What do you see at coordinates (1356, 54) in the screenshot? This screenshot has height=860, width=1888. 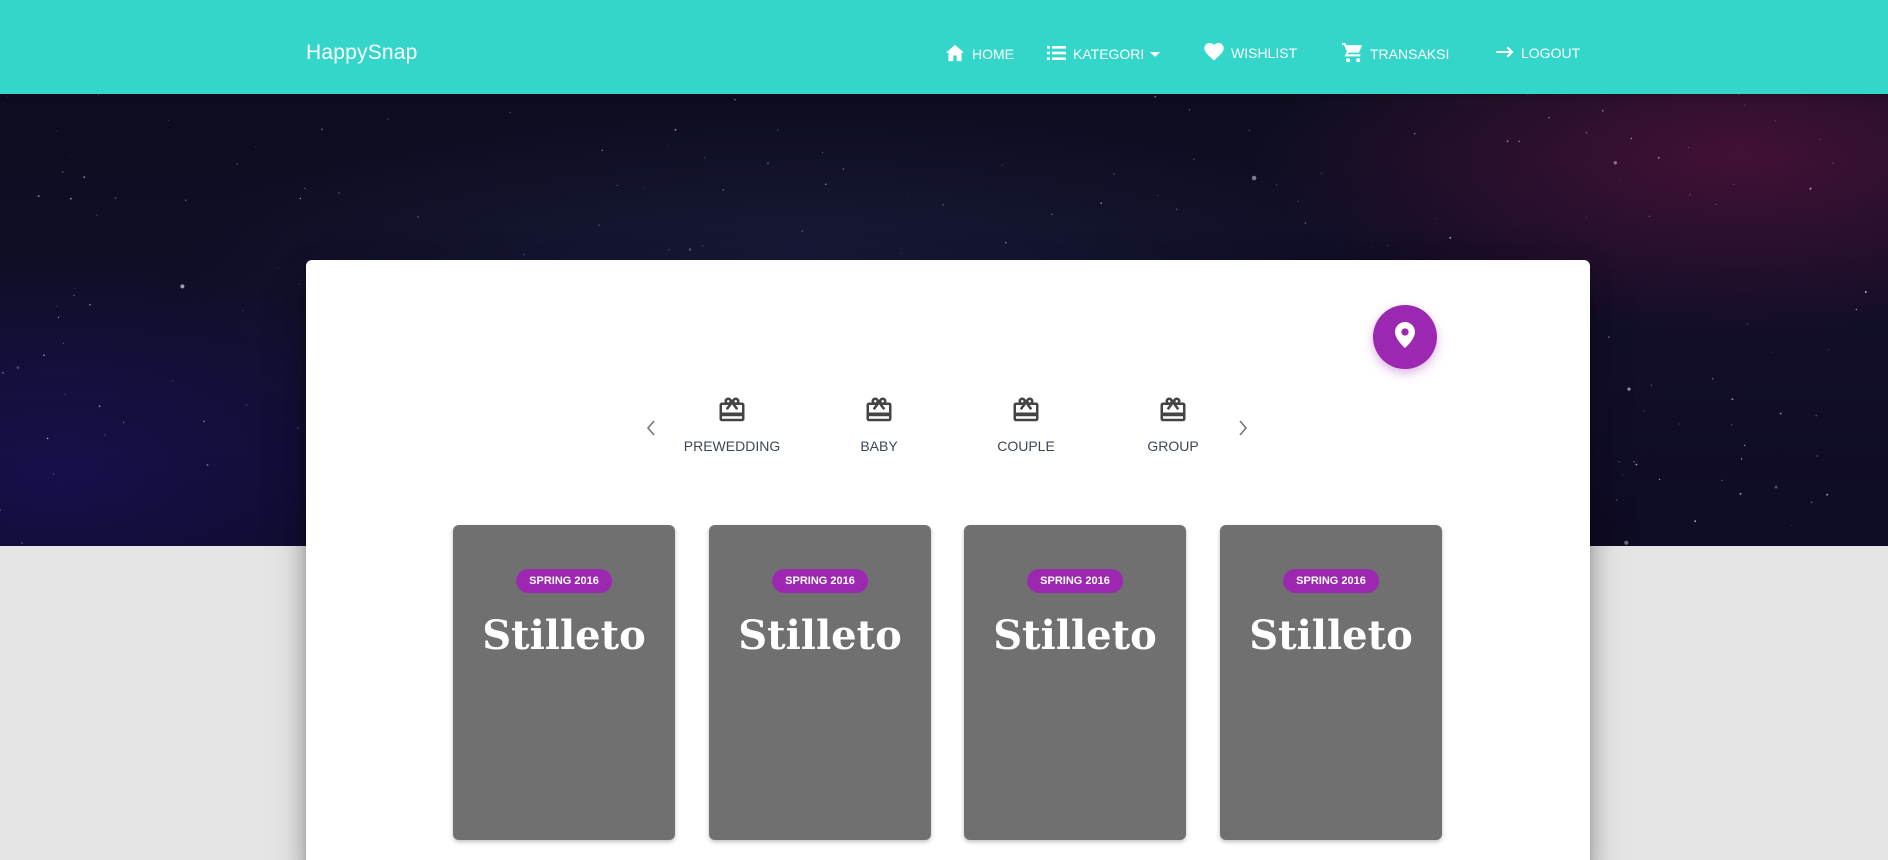 I see `cart-icon` at bounding box center [1356, 54].